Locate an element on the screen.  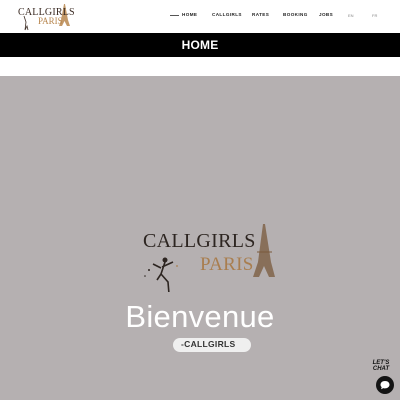
nav-item-booking: BOOKING is located at coordinates (295, 14).